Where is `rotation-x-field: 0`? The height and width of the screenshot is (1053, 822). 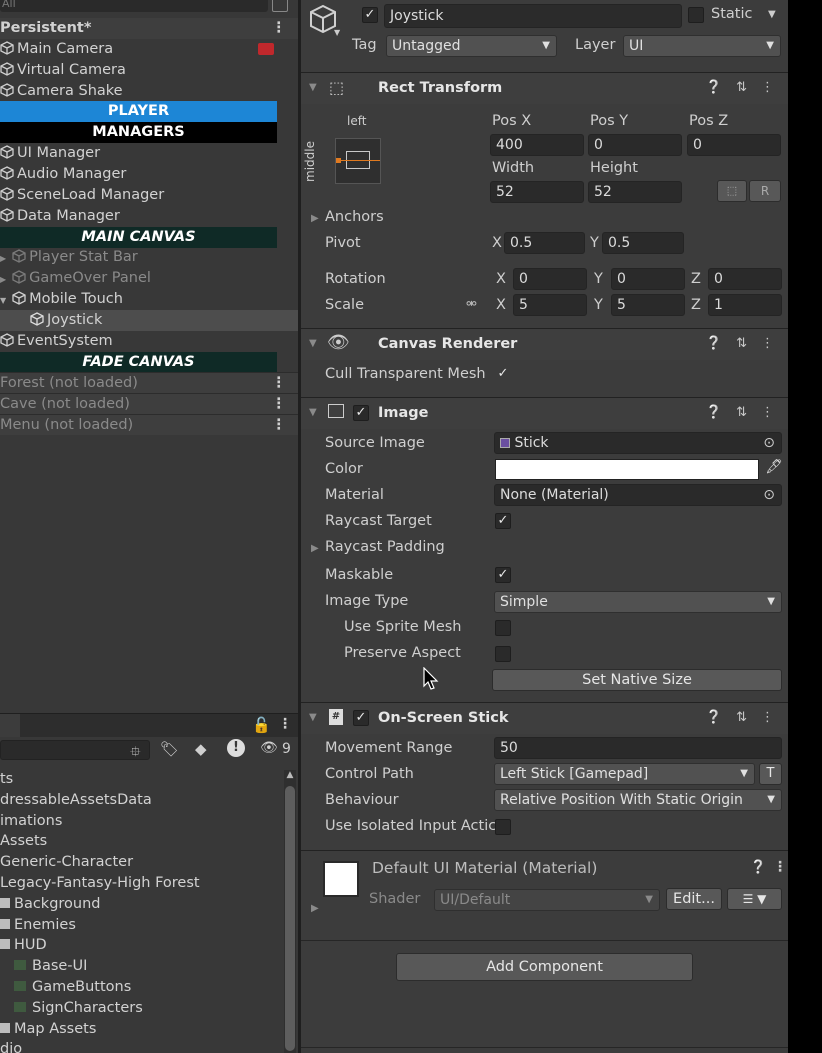
rotation-x-field: 0 is located at coordinates (550, 279).